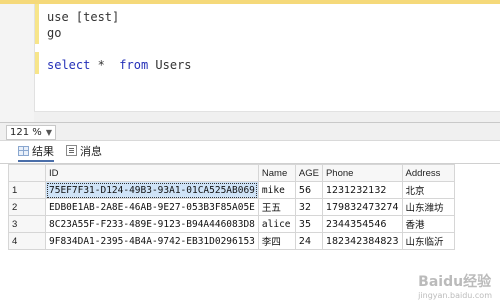 Image resolution: width=500 pixels, height=304 pixels. Describe the element at coordinates (362, 173) in the screenshot. I see `column-header-phone: Phone` at that location.